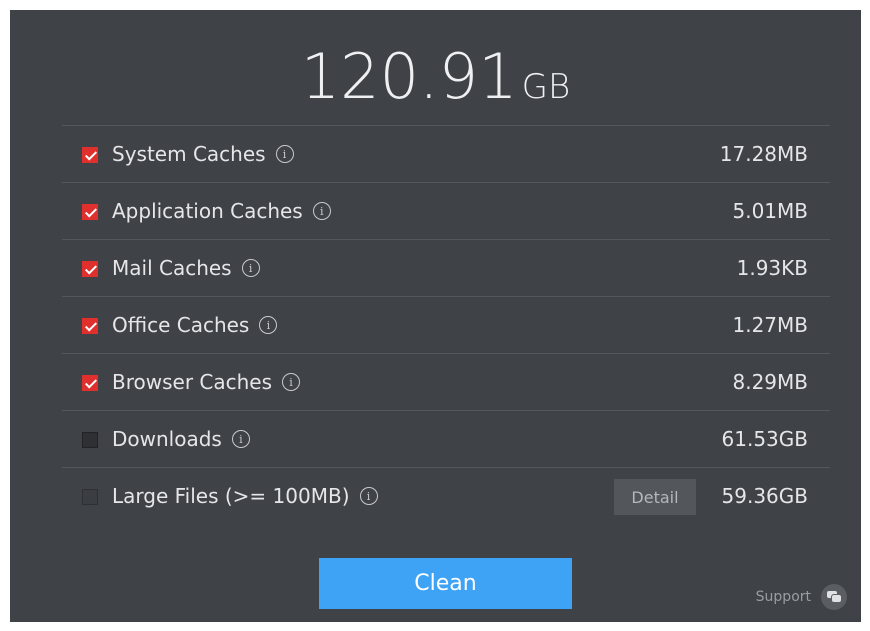  I want to click on list-item-downloads: Downloads i 61.53GB, so click(446, 438).